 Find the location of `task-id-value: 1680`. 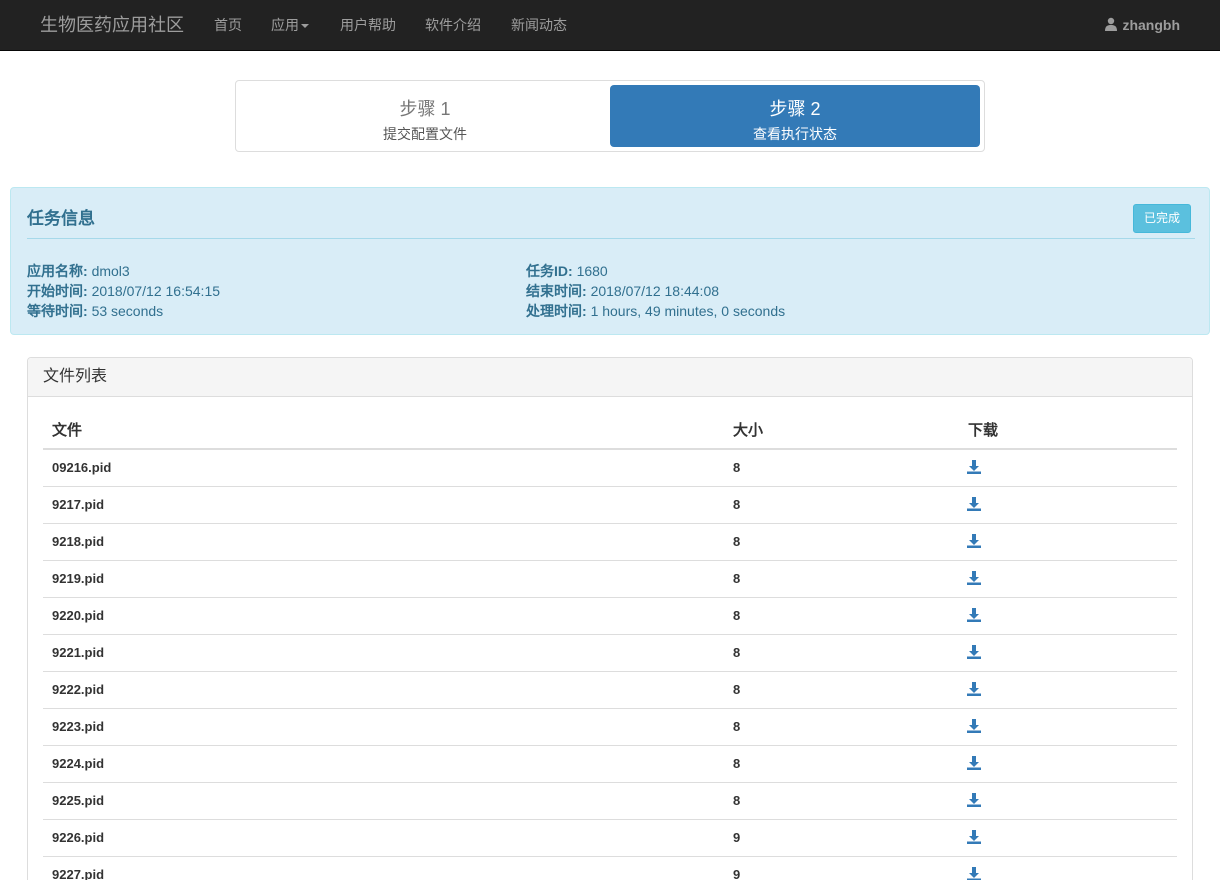

task-id-value: 1680 is located at coordinates (592, 271).